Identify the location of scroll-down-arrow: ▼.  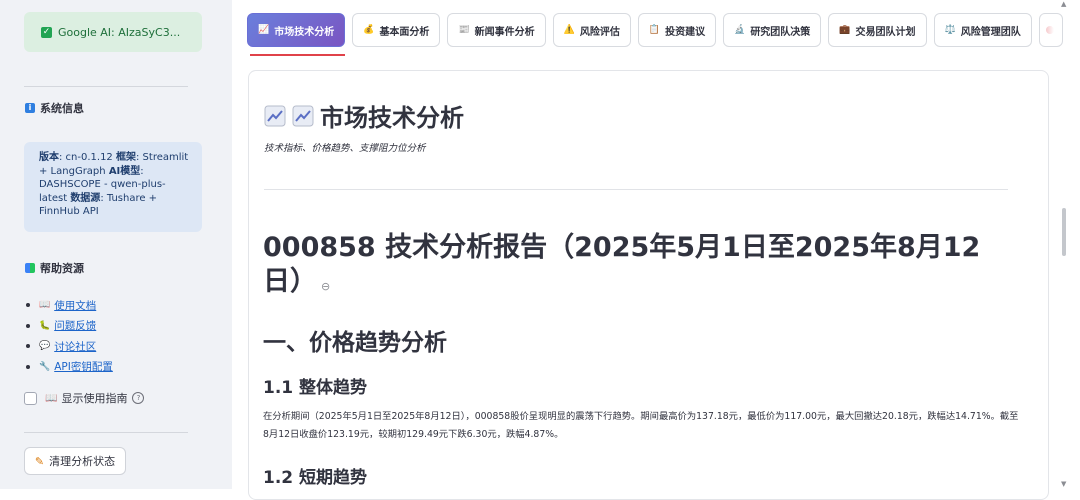
(1063, 484).